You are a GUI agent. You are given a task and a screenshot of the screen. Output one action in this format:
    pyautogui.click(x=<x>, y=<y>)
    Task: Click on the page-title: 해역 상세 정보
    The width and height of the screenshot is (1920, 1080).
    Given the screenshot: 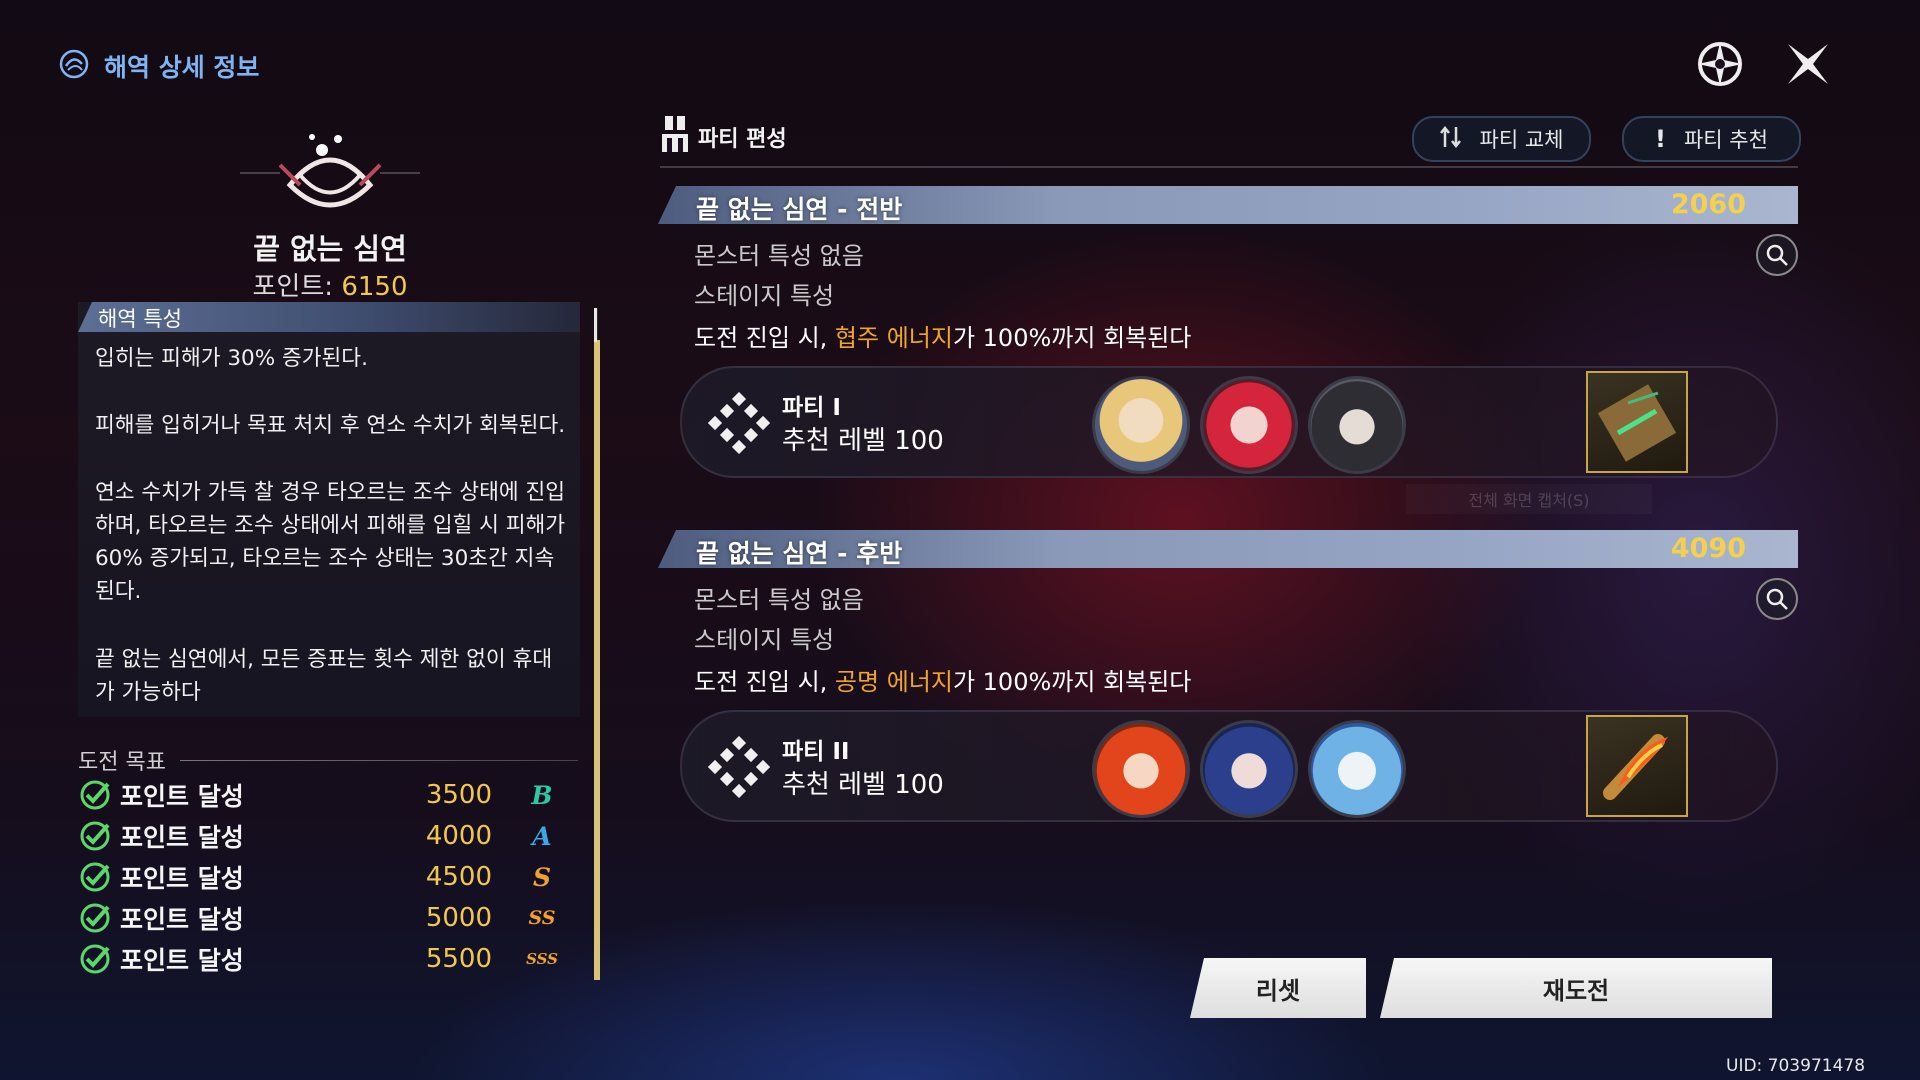 What is the action you would take?
    pyautogui.click(x=182, y=67)
    